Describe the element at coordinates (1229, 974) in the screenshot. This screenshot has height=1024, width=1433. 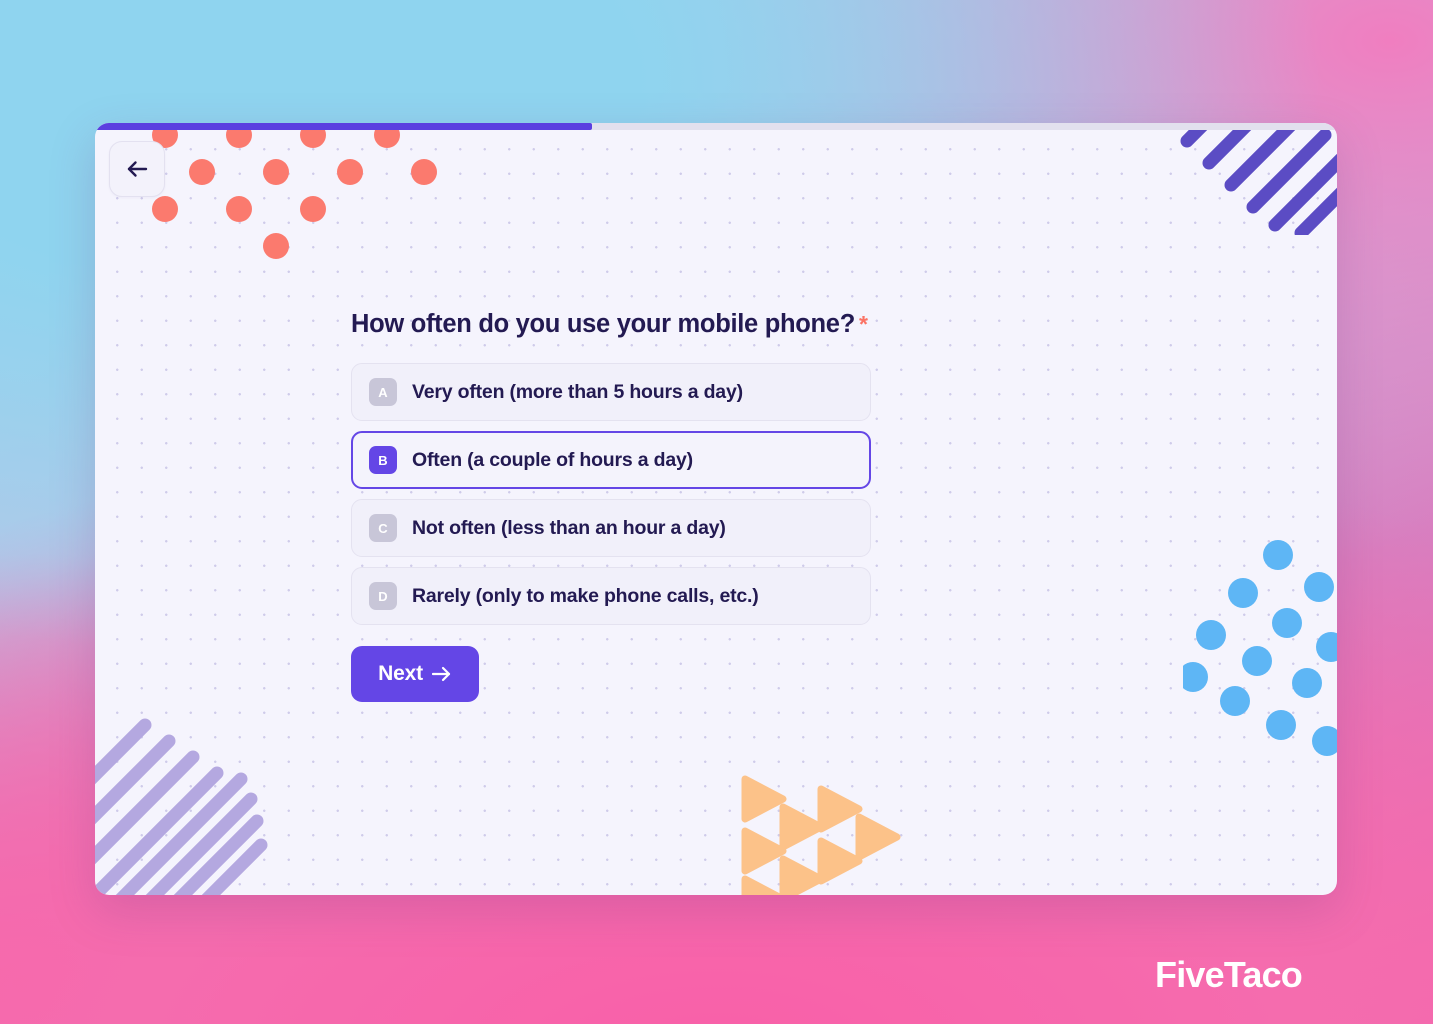
I see `fivetaco-watermark: FiveTaco` at that location.